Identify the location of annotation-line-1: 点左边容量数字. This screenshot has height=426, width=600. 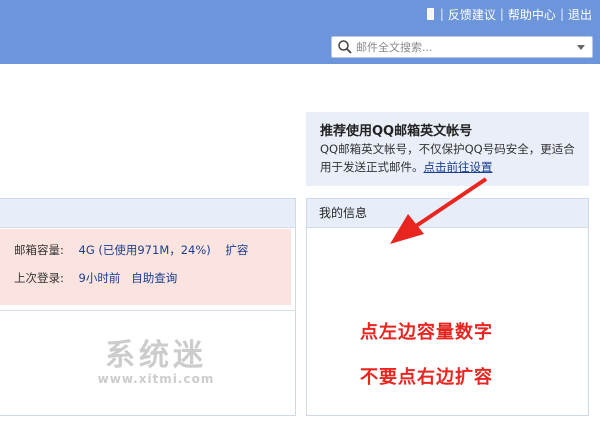
(426, 332).